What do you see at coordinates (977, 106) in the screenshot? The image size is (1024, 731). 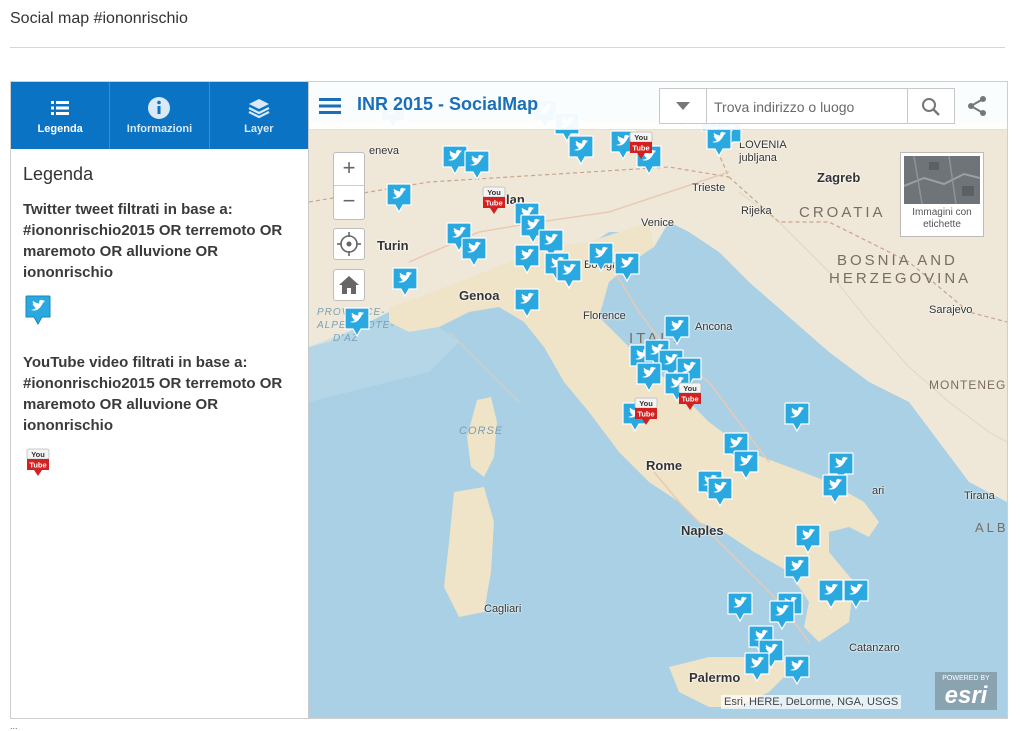 I see `share-icon` at bounding box center [977, 106].